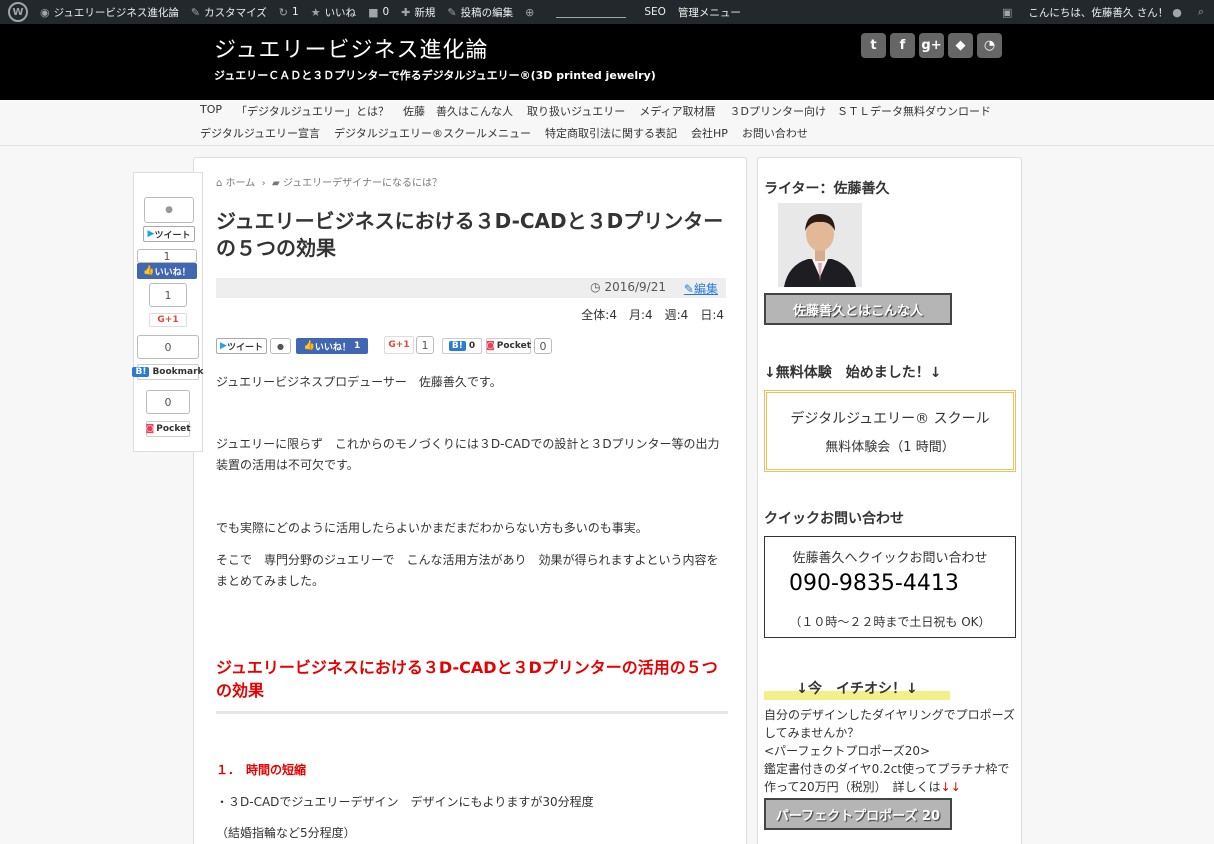 The image size is (1214, 844). I want to click on post-meta-bar: ◷ 2016/9/21 ✎編集, so click(471, 288).